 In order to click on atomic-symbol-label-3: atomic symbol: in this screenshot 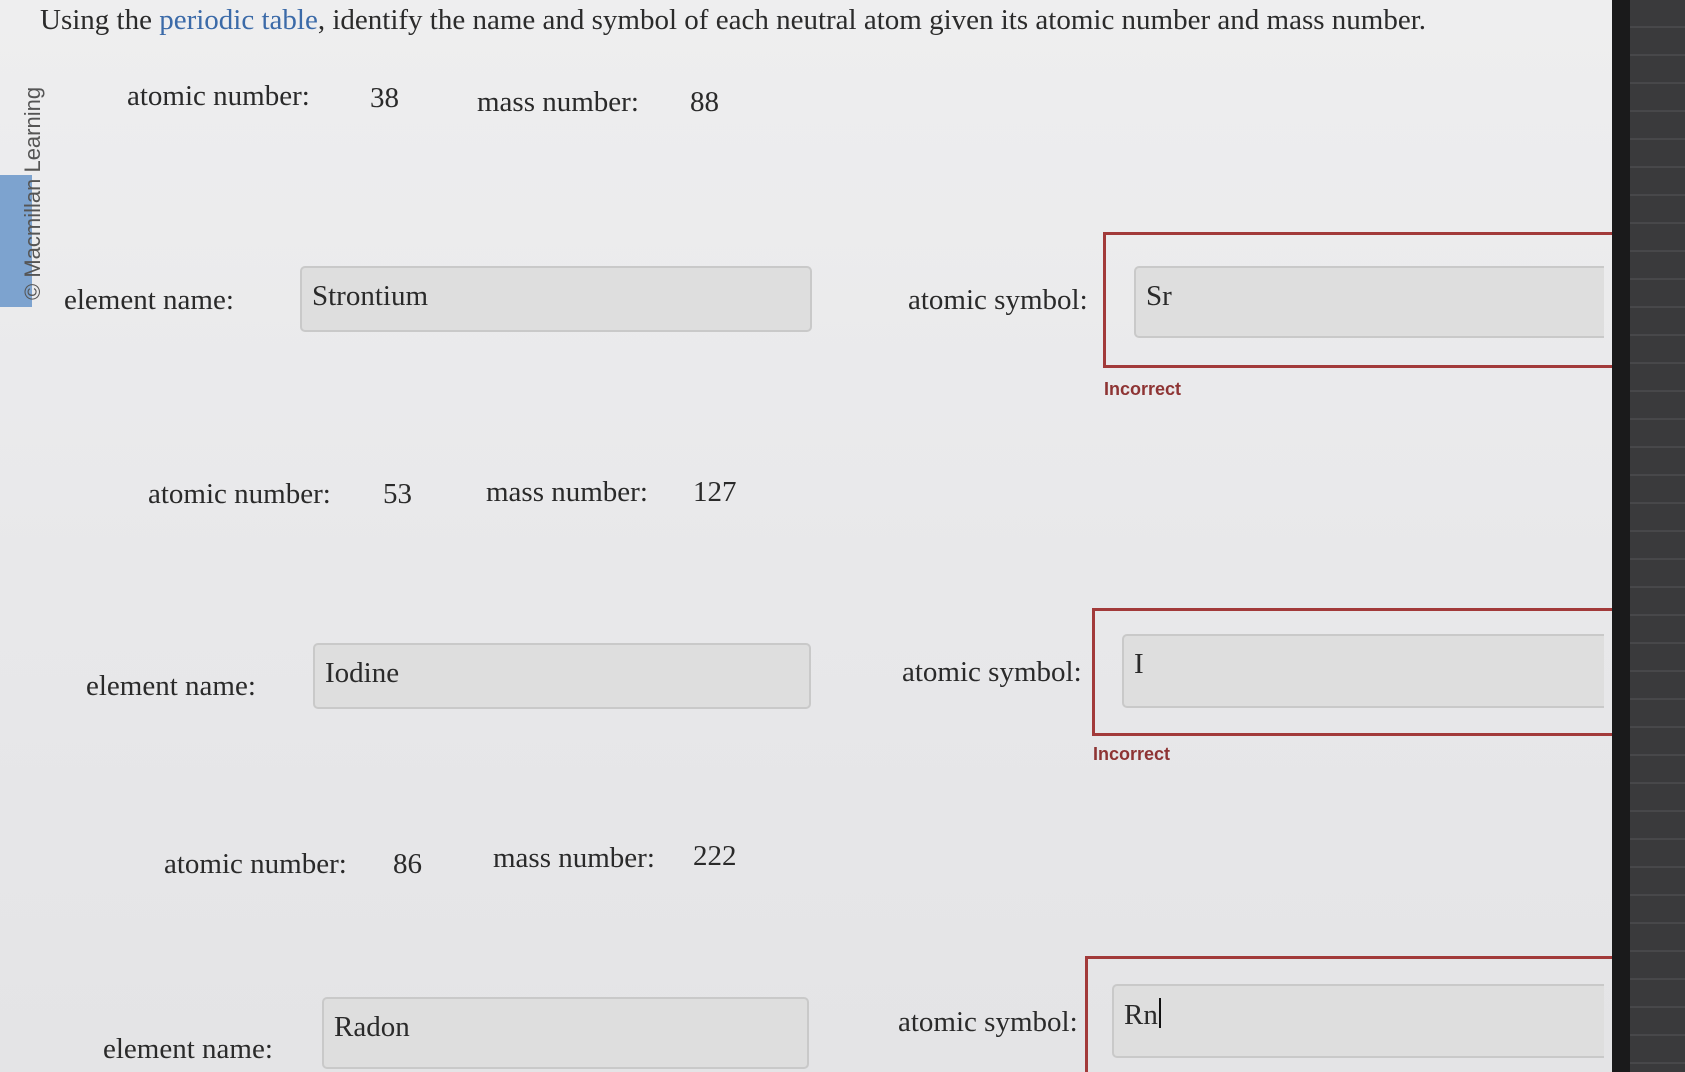, I will do `click(988, 1022)`.